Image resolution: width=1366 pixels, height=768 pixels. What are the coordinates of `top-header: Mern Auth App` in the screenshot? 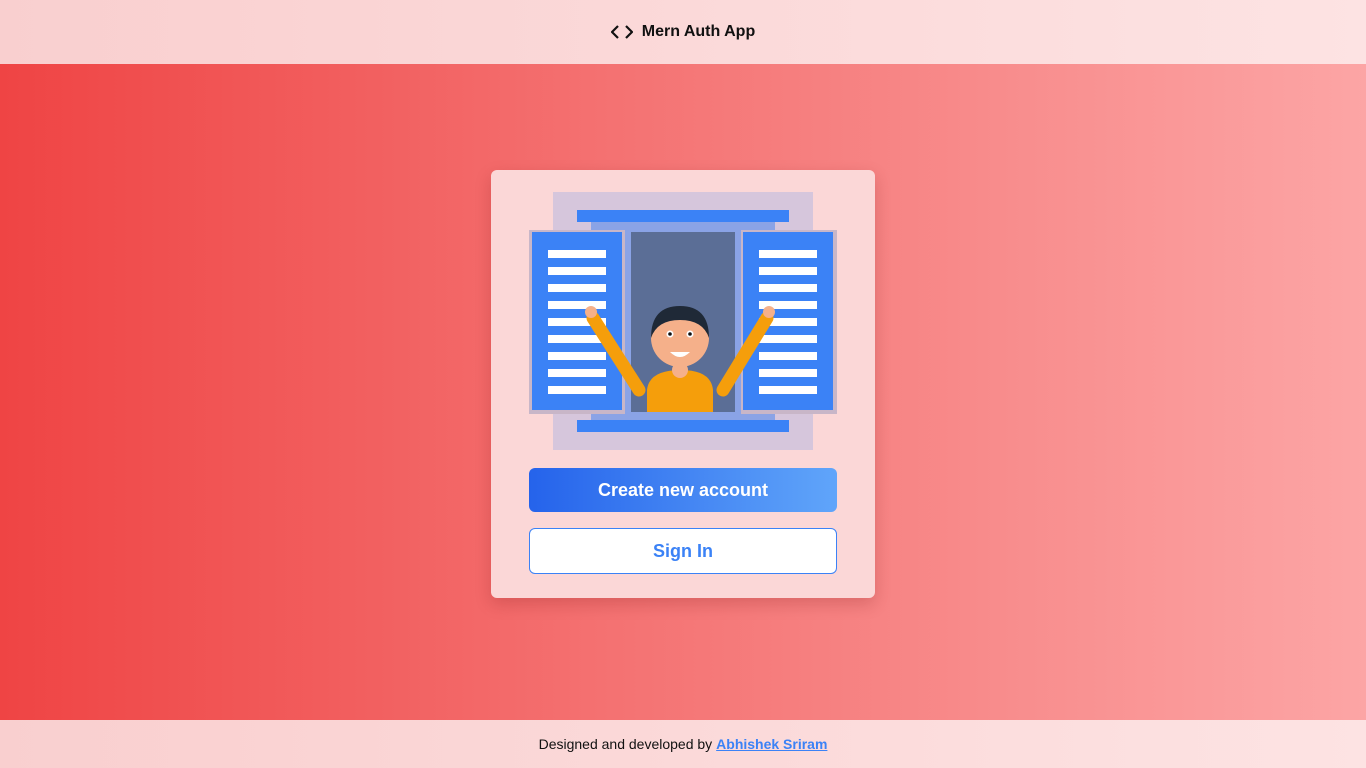 It's located at (683, 32).